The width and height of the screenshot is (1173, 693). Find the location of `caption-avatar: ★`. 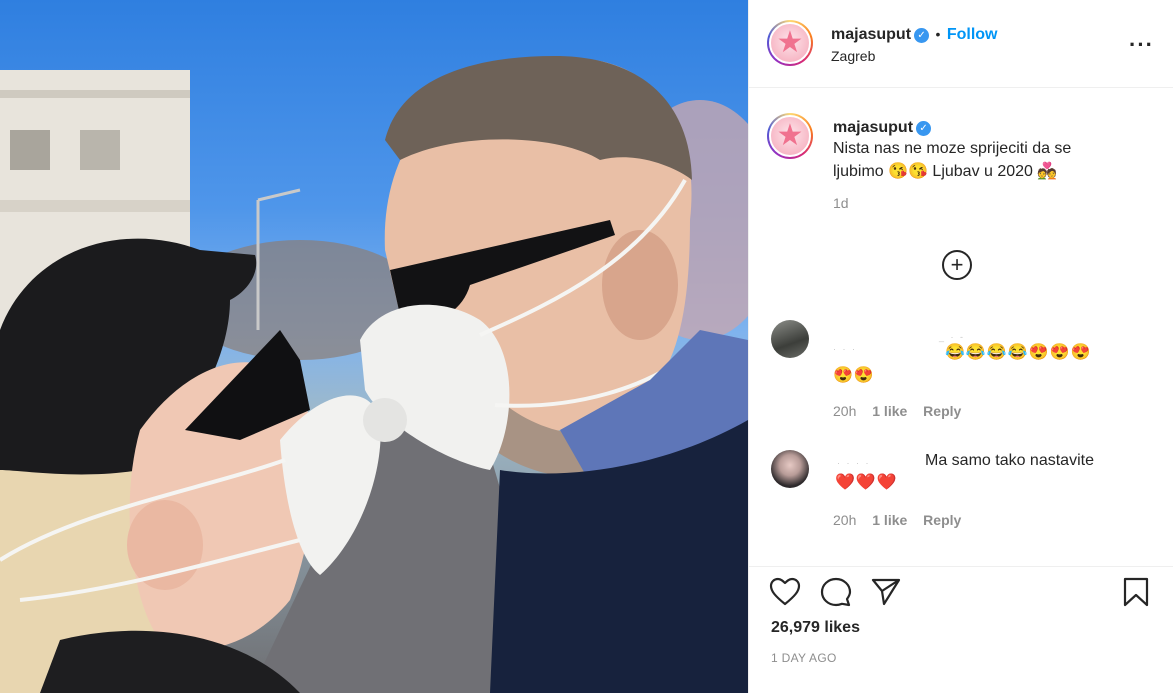

caption-avatar: ★ is located at coordinates (790, 136).